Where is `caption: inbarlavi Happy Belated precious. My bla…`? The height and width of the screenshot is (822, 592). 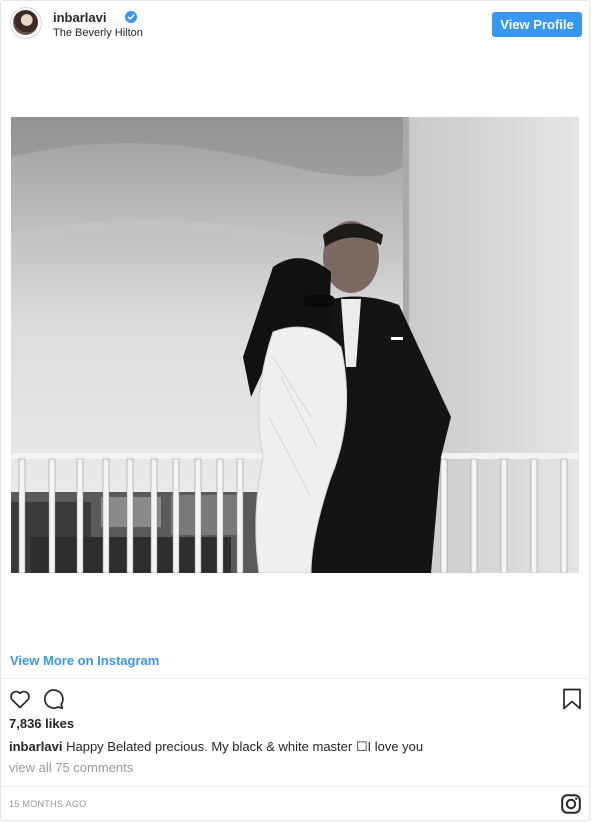 caption: inbarlavi Happy Belated precious. My bla… is located at coordinates (296, 747).